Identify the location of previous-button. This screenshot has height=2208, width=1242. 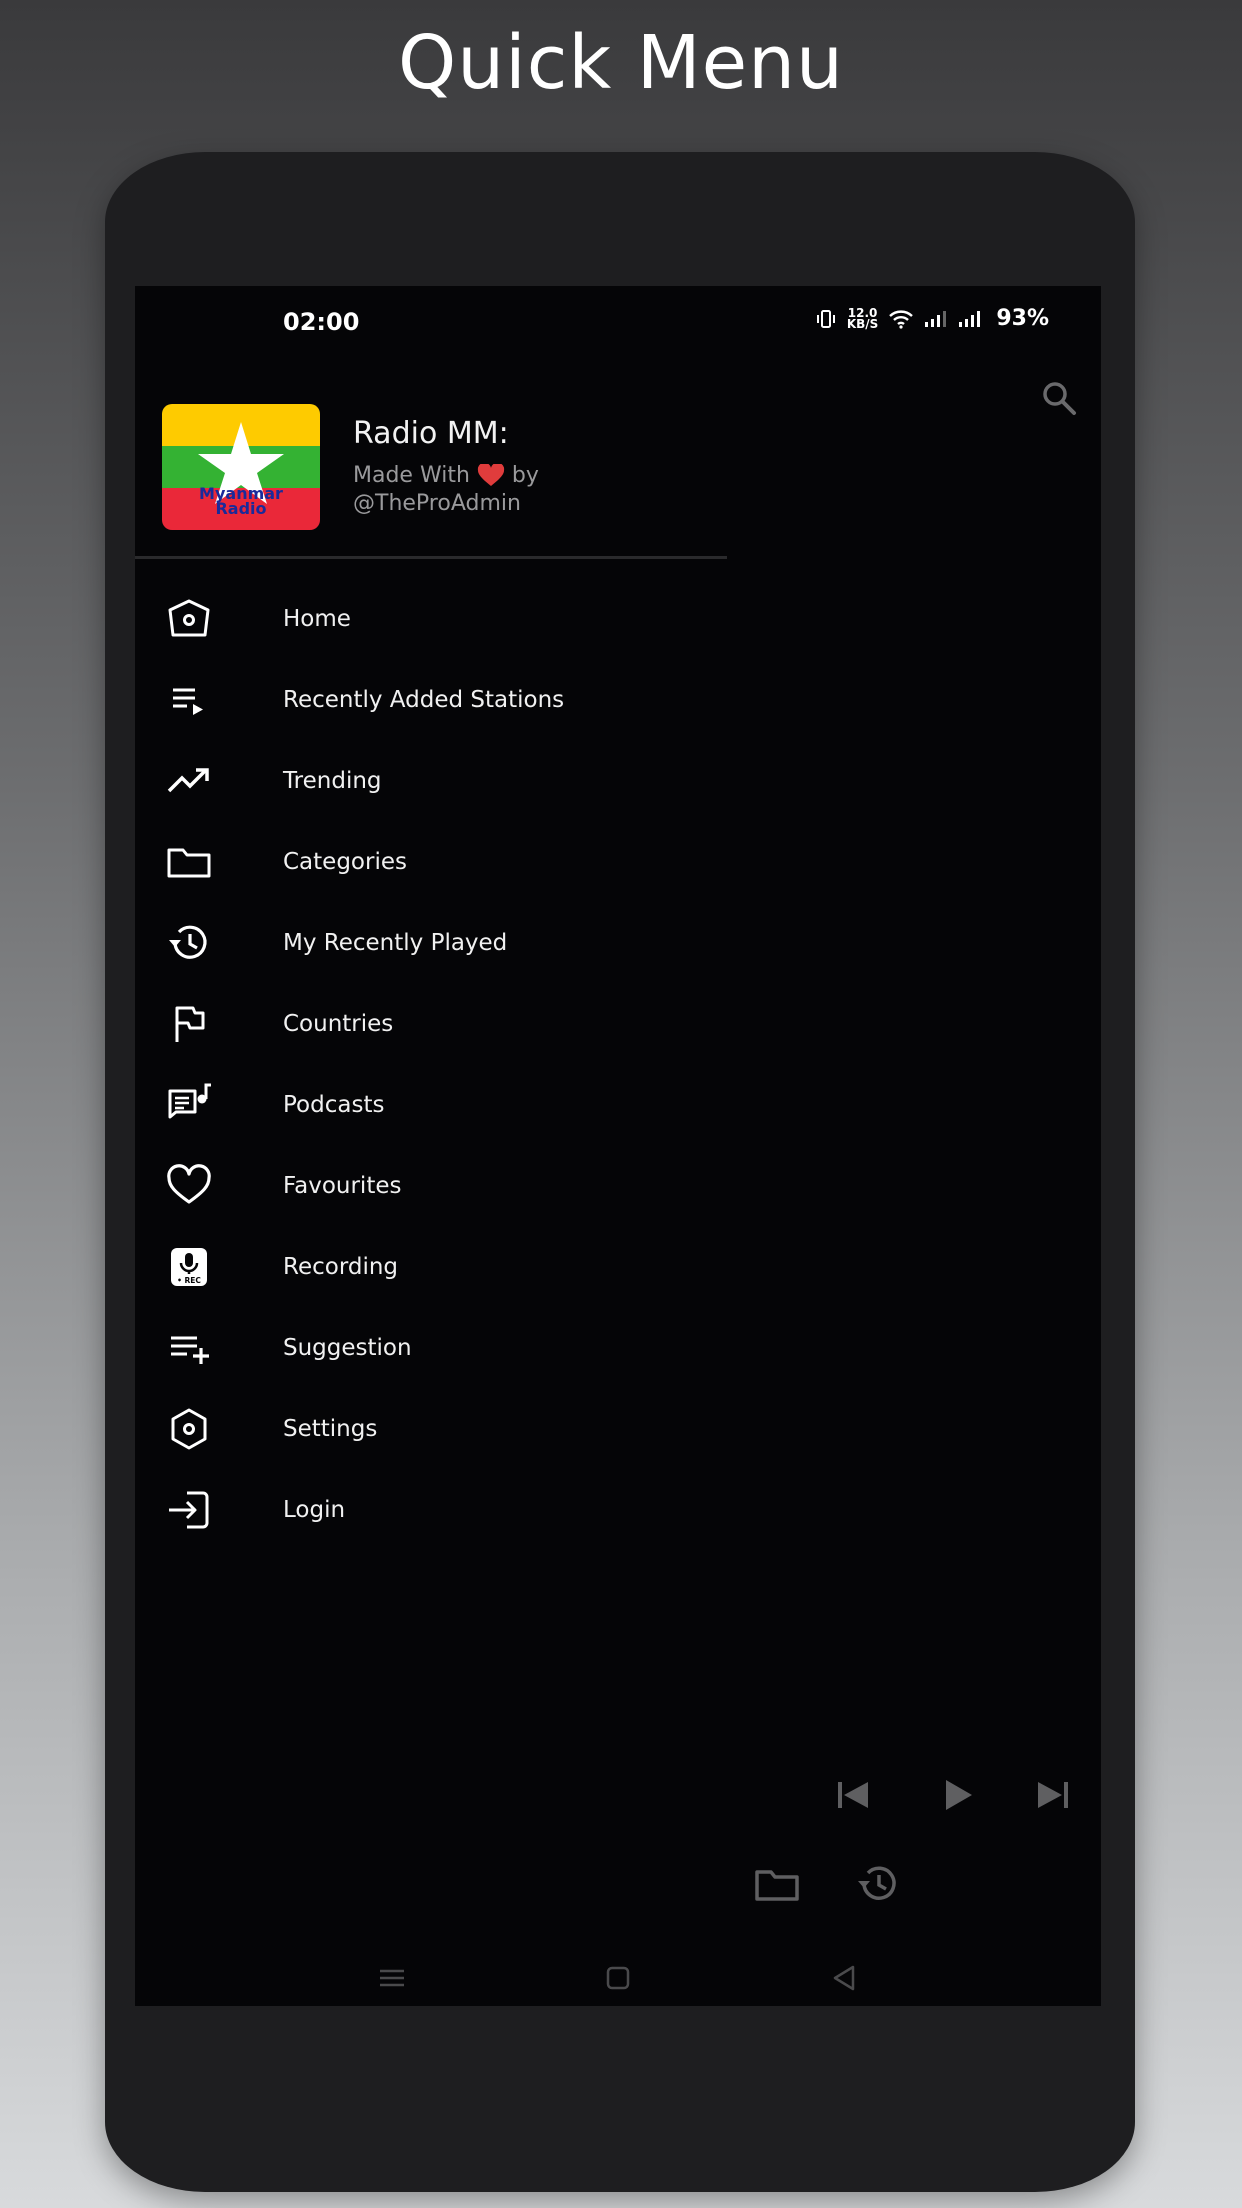
(853, 1795).